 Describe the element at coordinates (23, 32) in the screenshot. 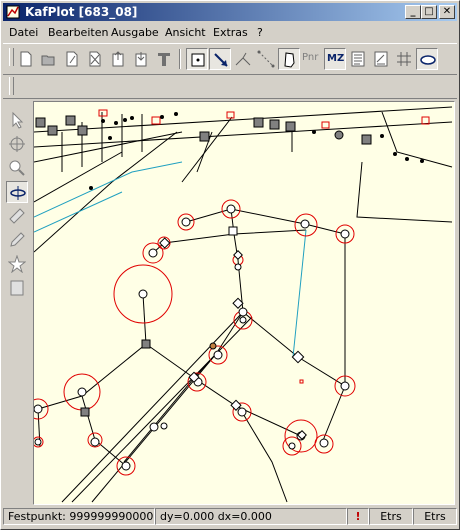

I see `menu-datei: Datei` at that location.